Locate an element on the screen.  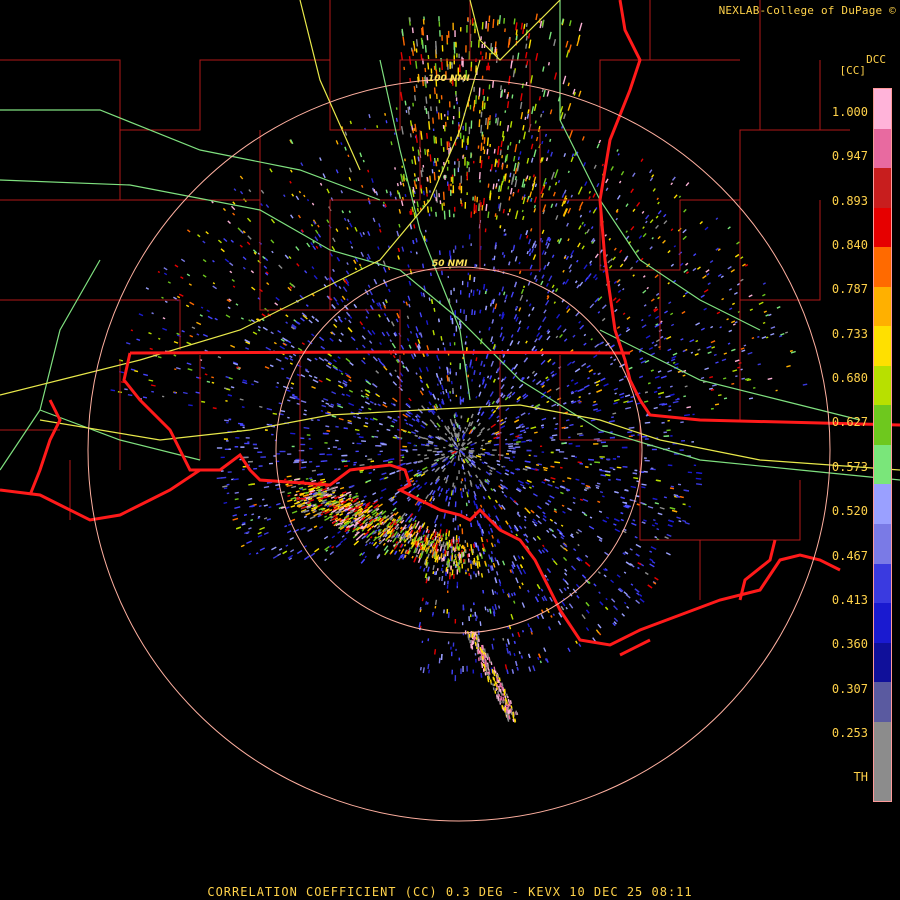
color-scale-tick: 0.307 is located at coordinates (849, 688).